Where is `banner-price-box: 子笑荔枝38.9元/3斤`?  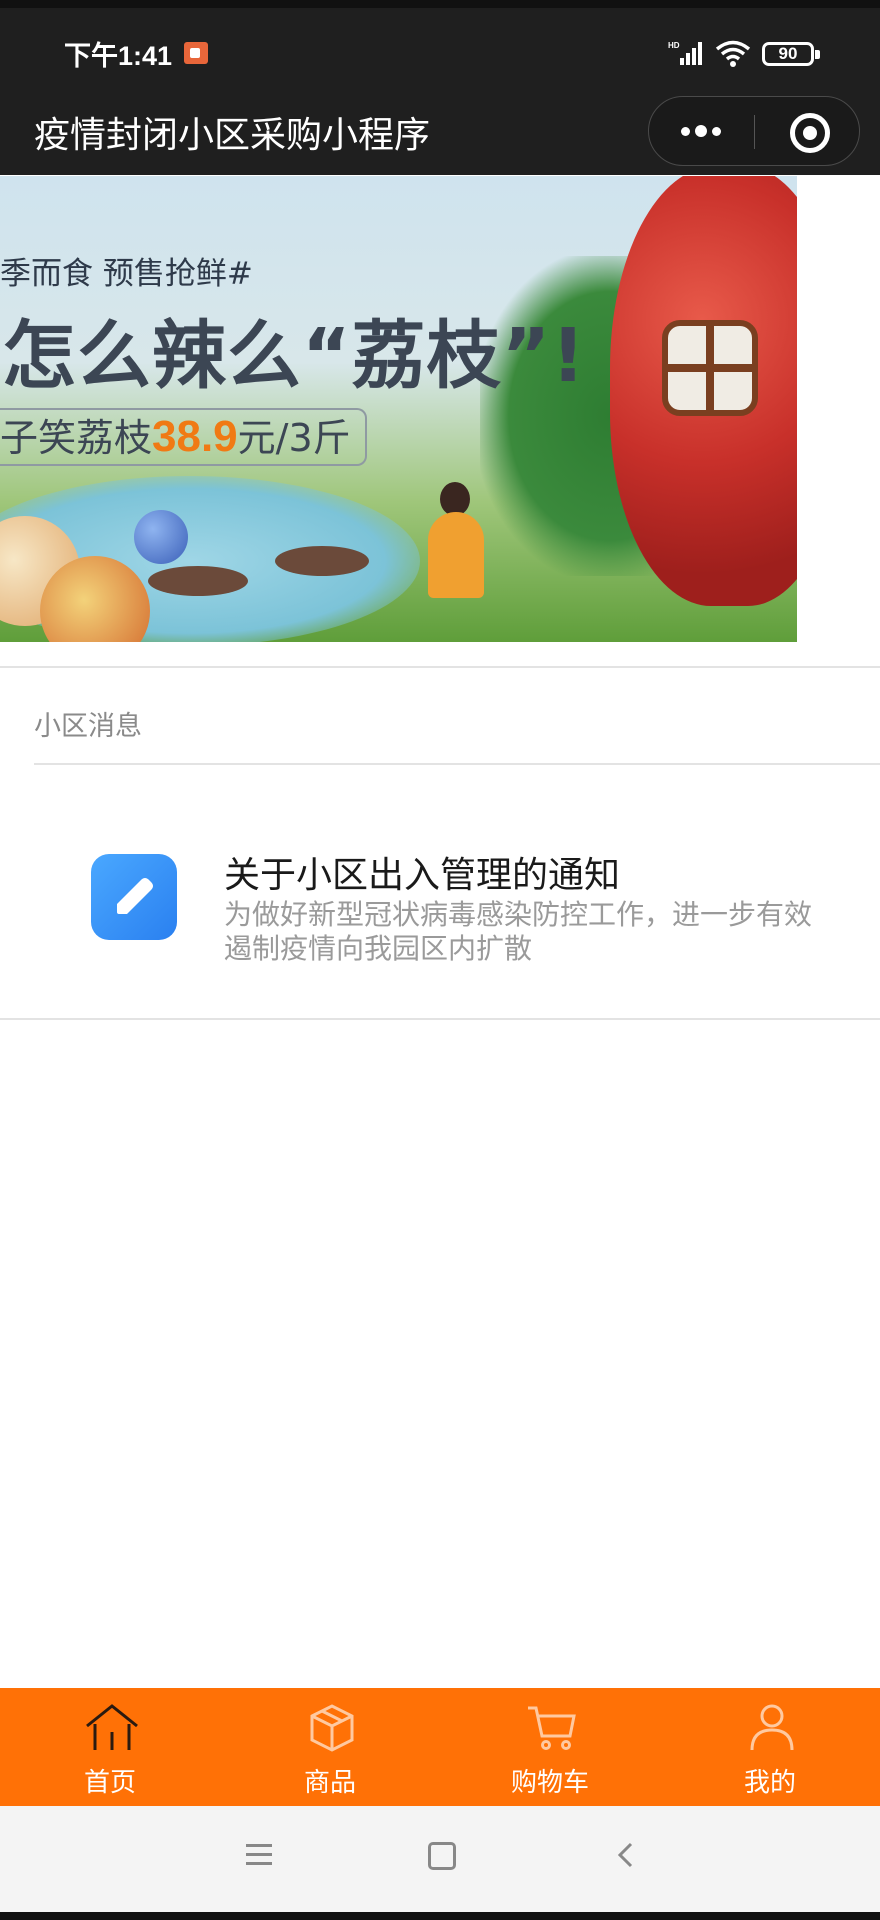
banner-price-box: 子笑荔枝38.9元/3斤 is located at coordinates (183, 437).